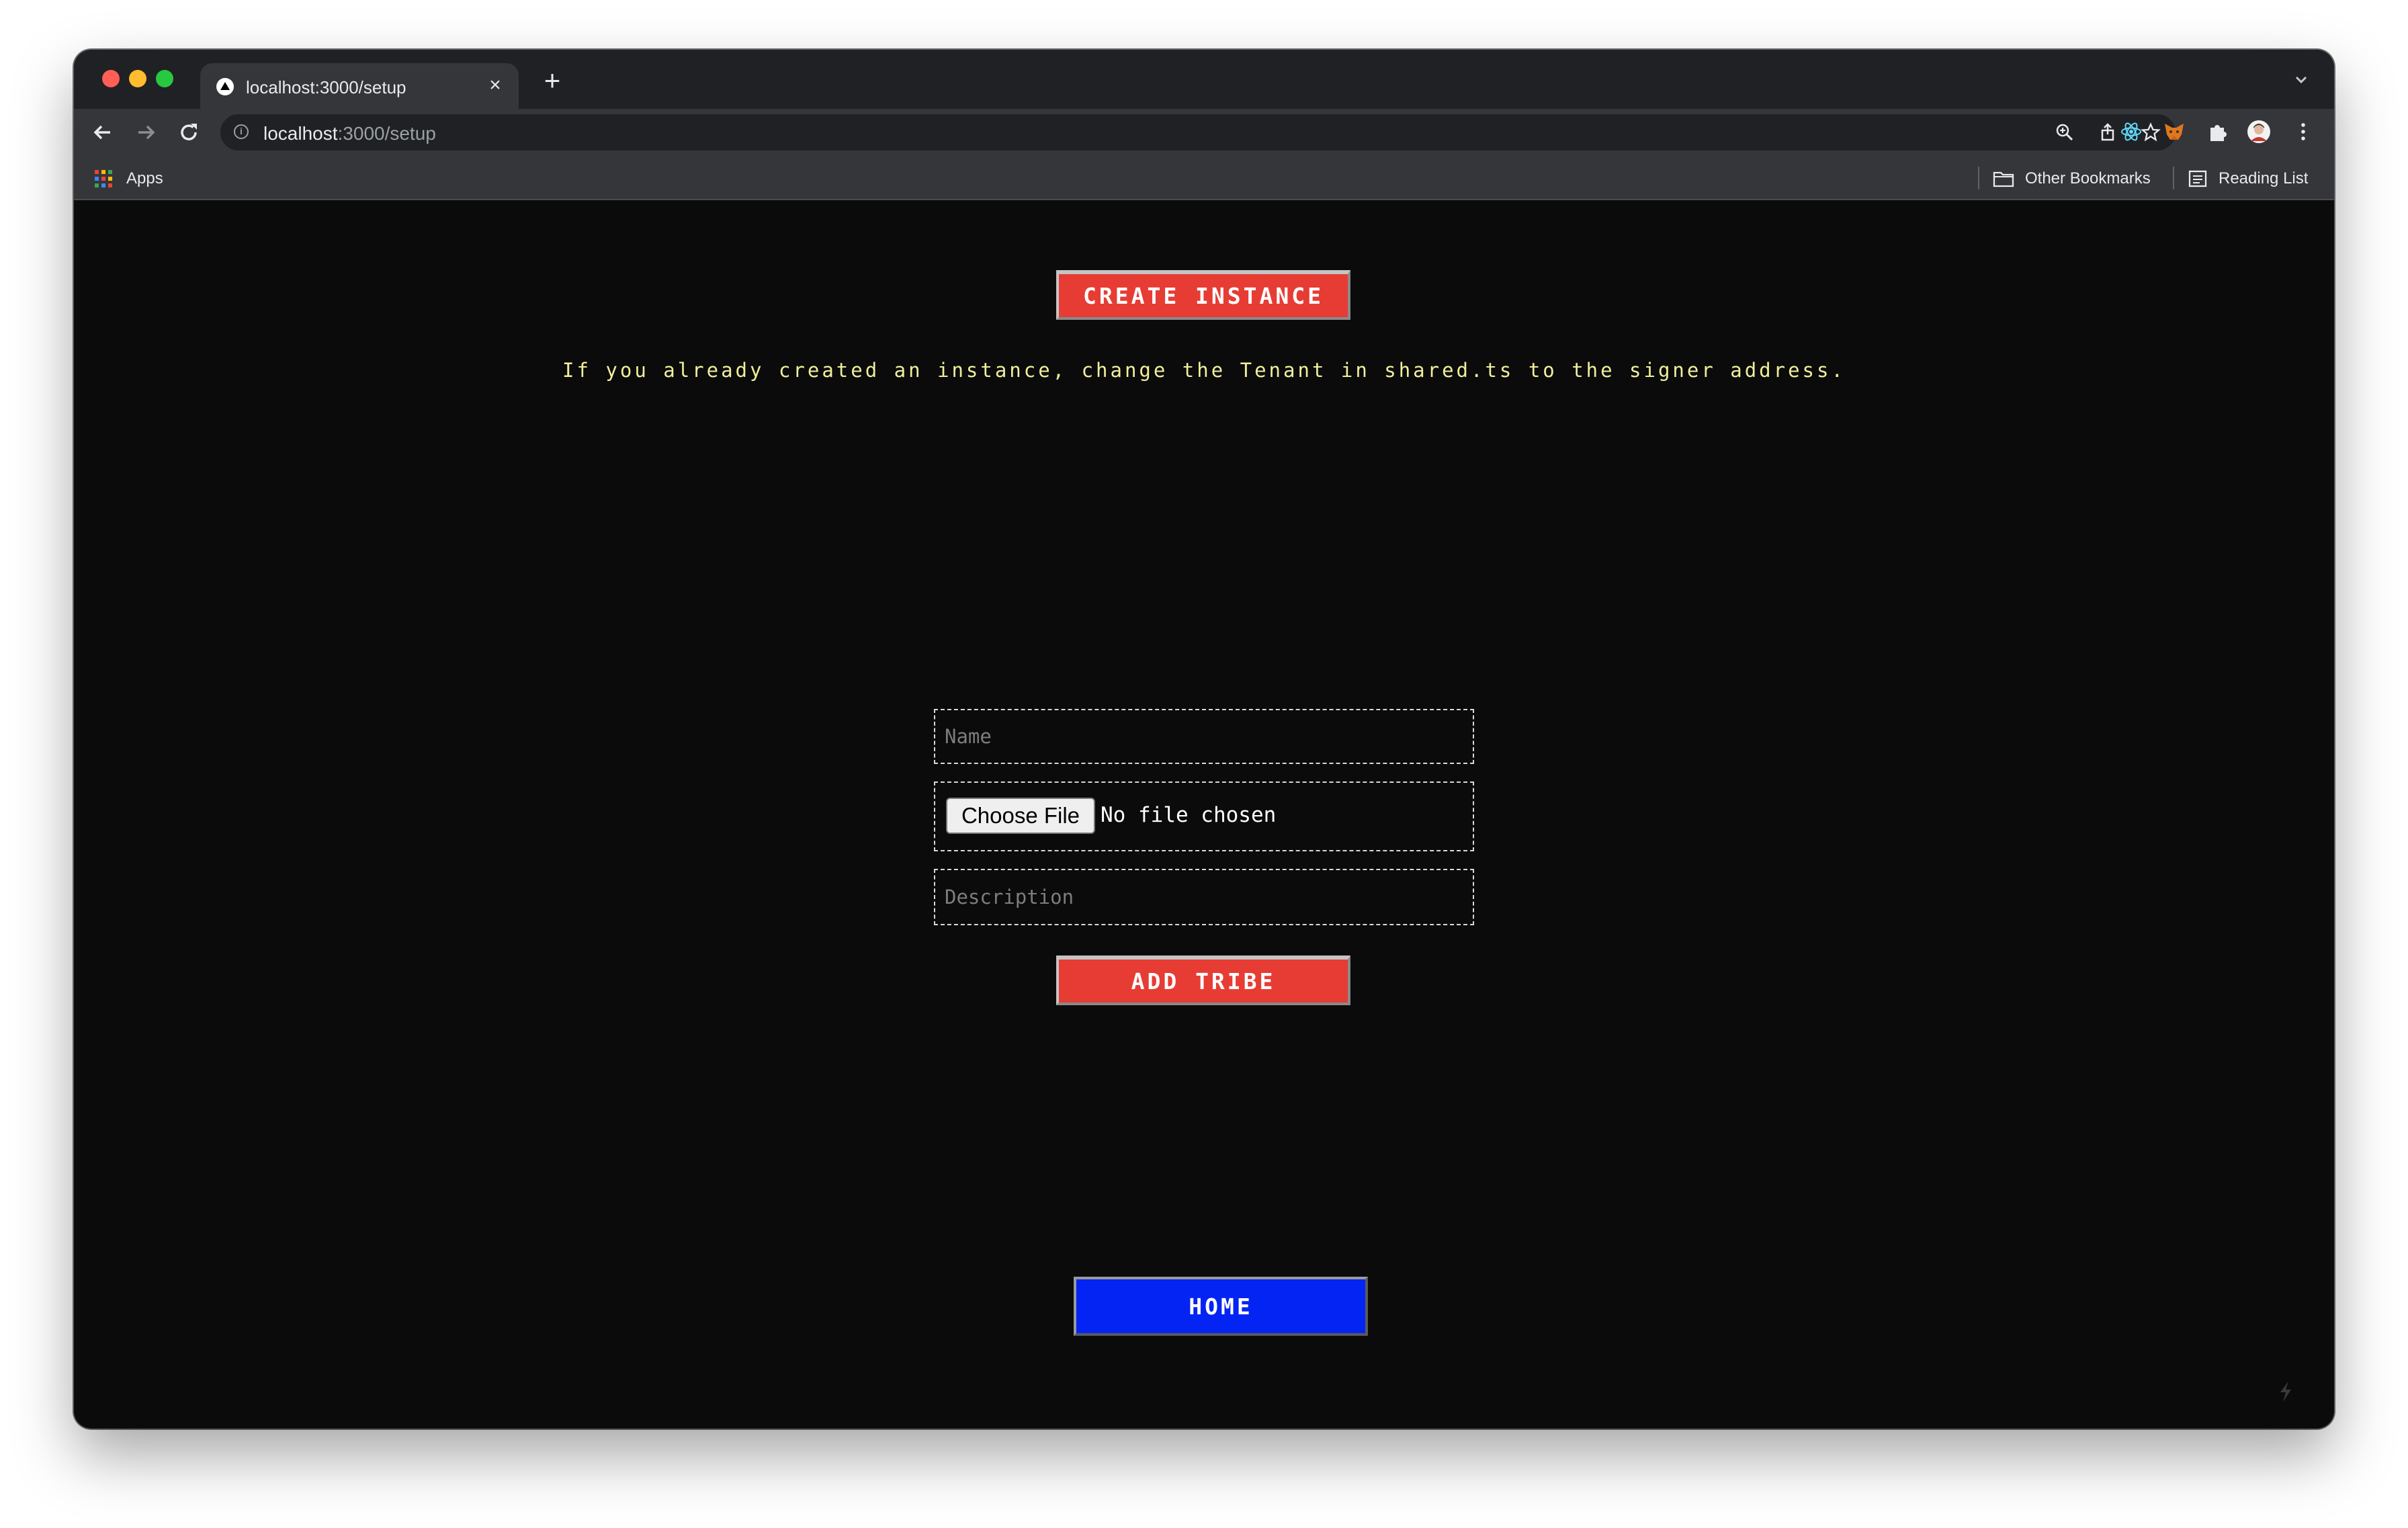 This screenshot has height=1528, width=2408. What do you see at coordinates (146, 132) in the screenshot?
I see `forward-arrow-icon` at bounding box center [146, 132].